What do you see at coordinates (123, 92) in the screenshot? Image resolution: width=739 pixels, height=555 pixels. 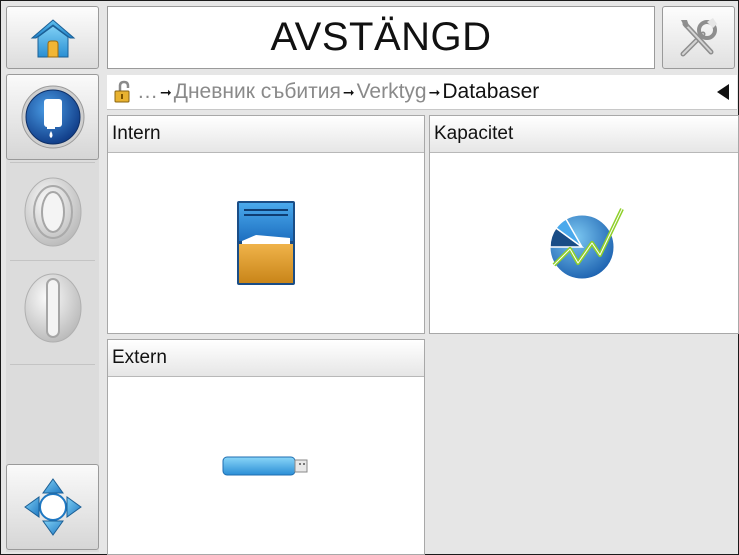 I see `padlock-open-icon` at bounding box center [123, 92].